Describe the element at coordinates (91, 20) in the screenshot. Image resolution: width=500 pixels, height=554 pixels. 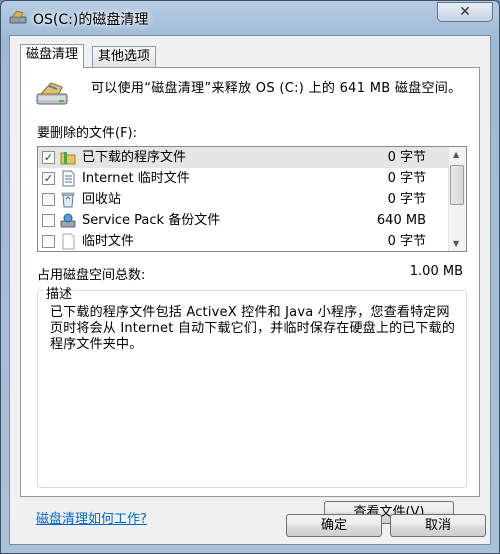
I see `window-title: OS(C:)的磁盘清理` at that location.